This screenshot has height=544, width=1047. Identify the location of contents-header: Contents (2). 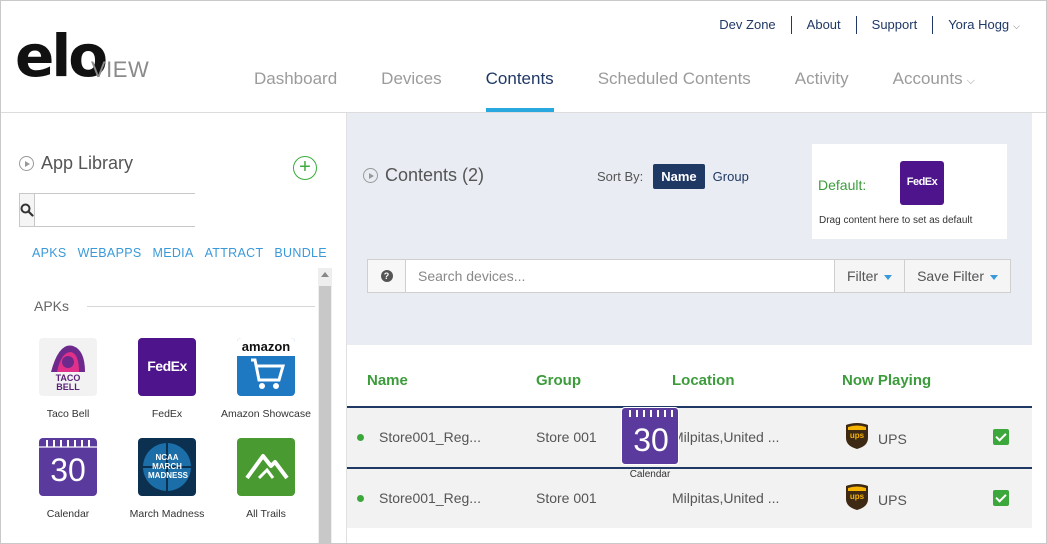
(423, 175).